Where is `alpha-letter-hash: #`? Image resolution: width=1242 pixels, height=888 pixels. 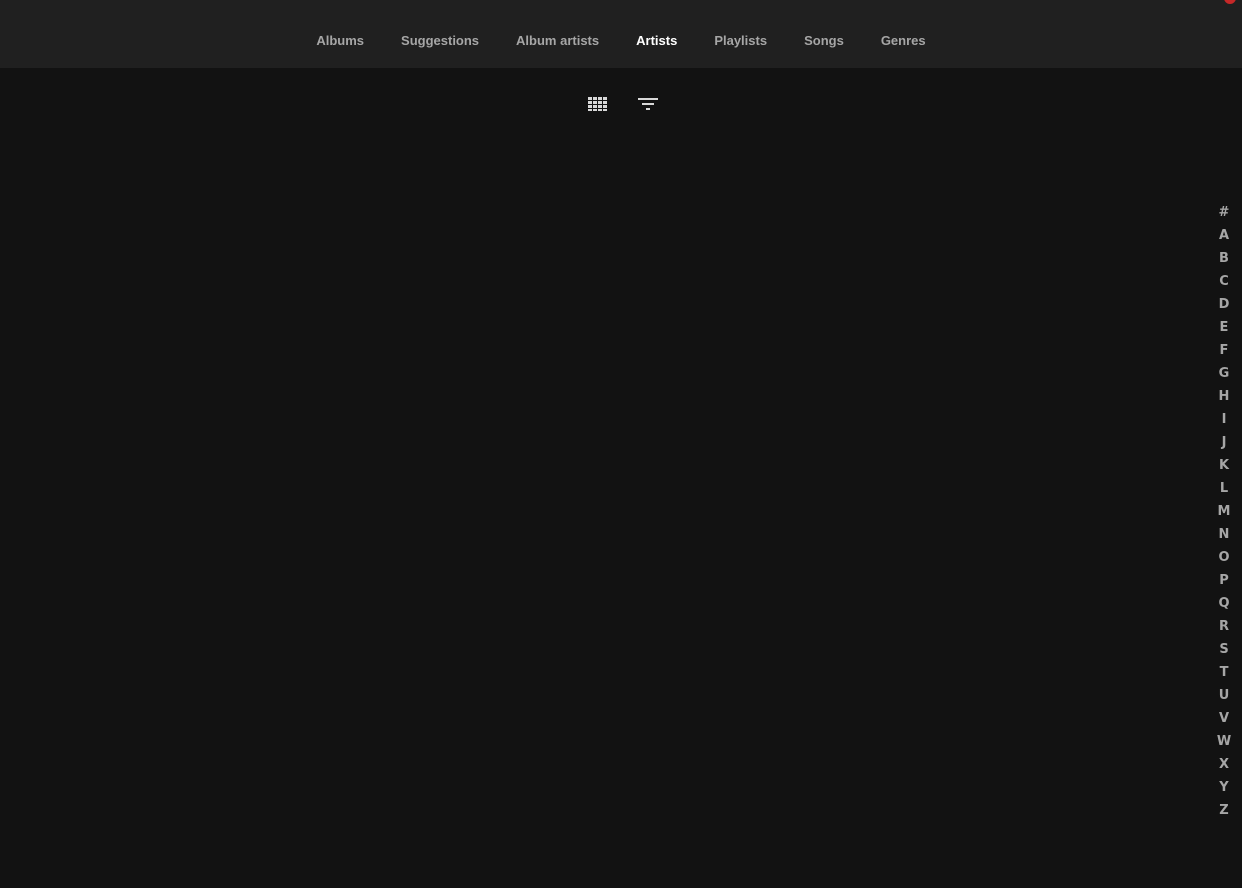
alpha-letter-hash: # is located at coordinates (1224, 212).